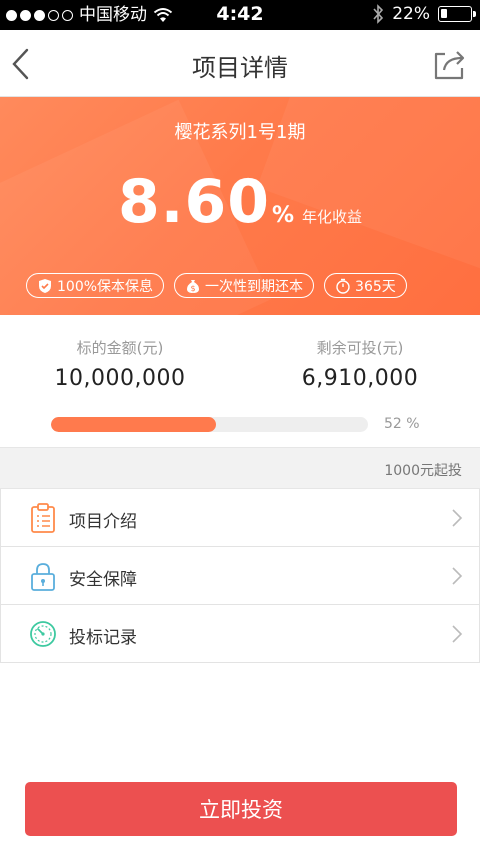 This screenshot has width=480, height=852. I want to click on minimum-investment-text: 1000元起投, so click(423, 471).